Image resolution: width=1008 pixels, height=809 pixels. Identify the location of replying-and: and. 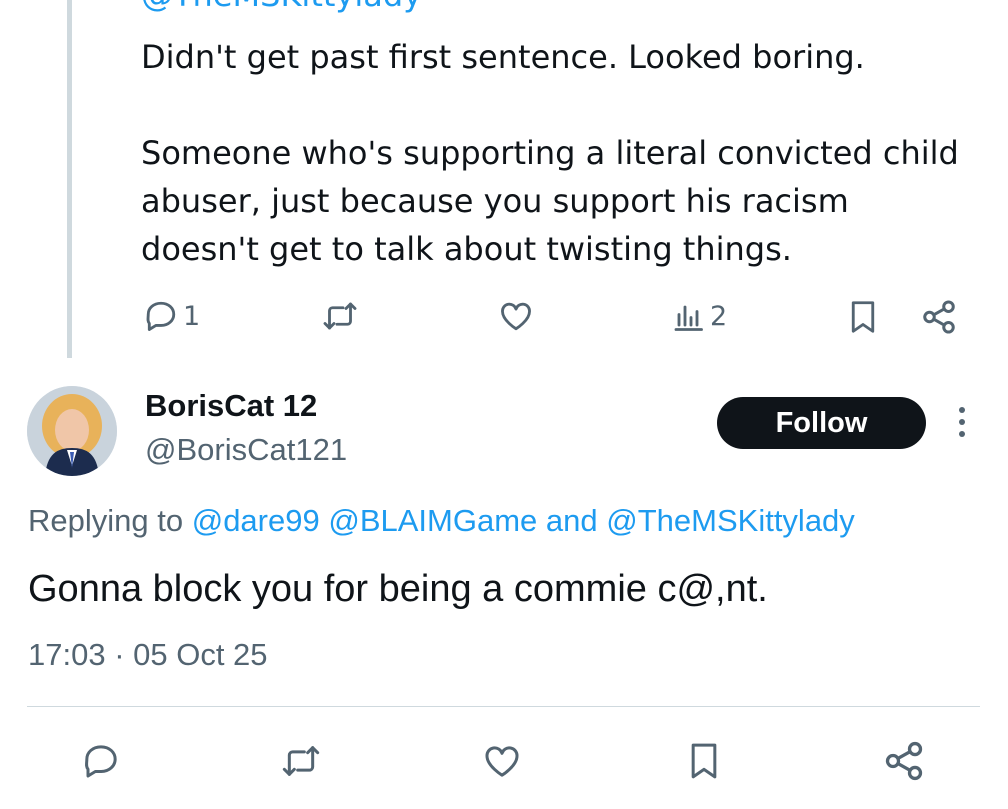
(571, 520).